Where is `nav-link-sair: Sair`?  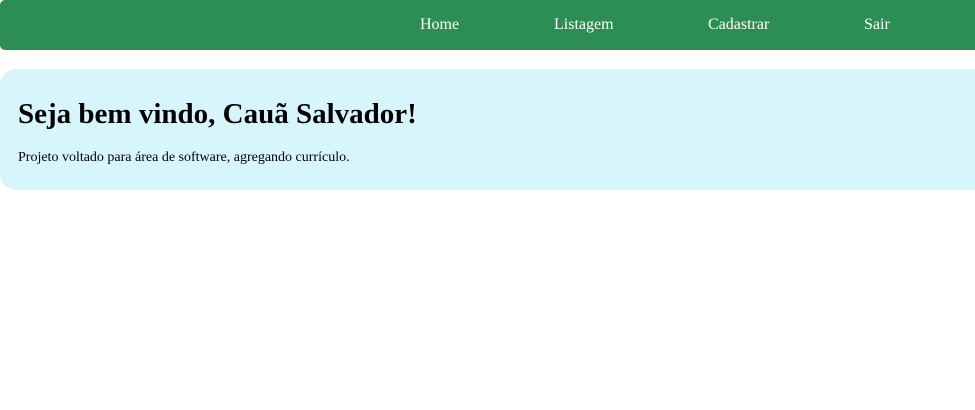
nav-link-sair: Sair is located at coordinates (877, 25).